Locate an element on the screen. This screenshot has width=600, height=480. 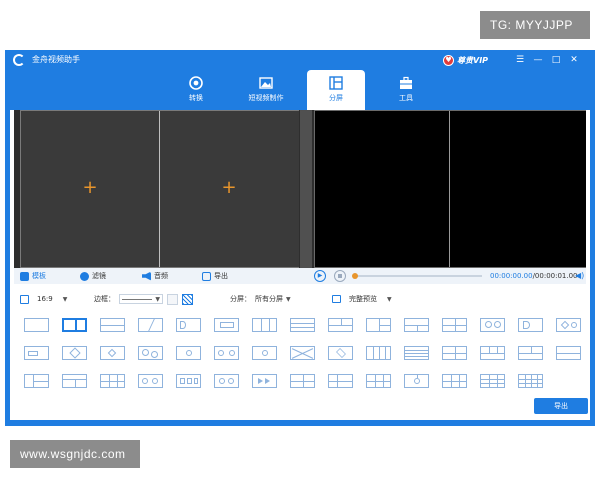
tab-short-video: 短视频制作 is located at coordinates (266, 89).